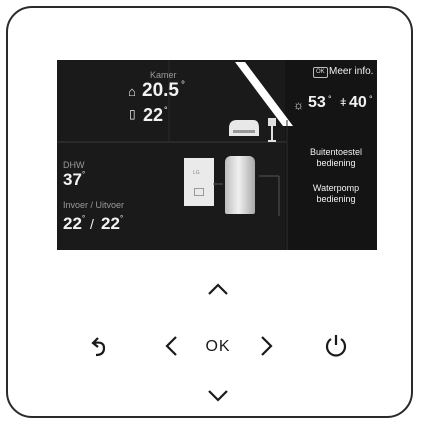  I want to click on power-icon, so click(336, 346).